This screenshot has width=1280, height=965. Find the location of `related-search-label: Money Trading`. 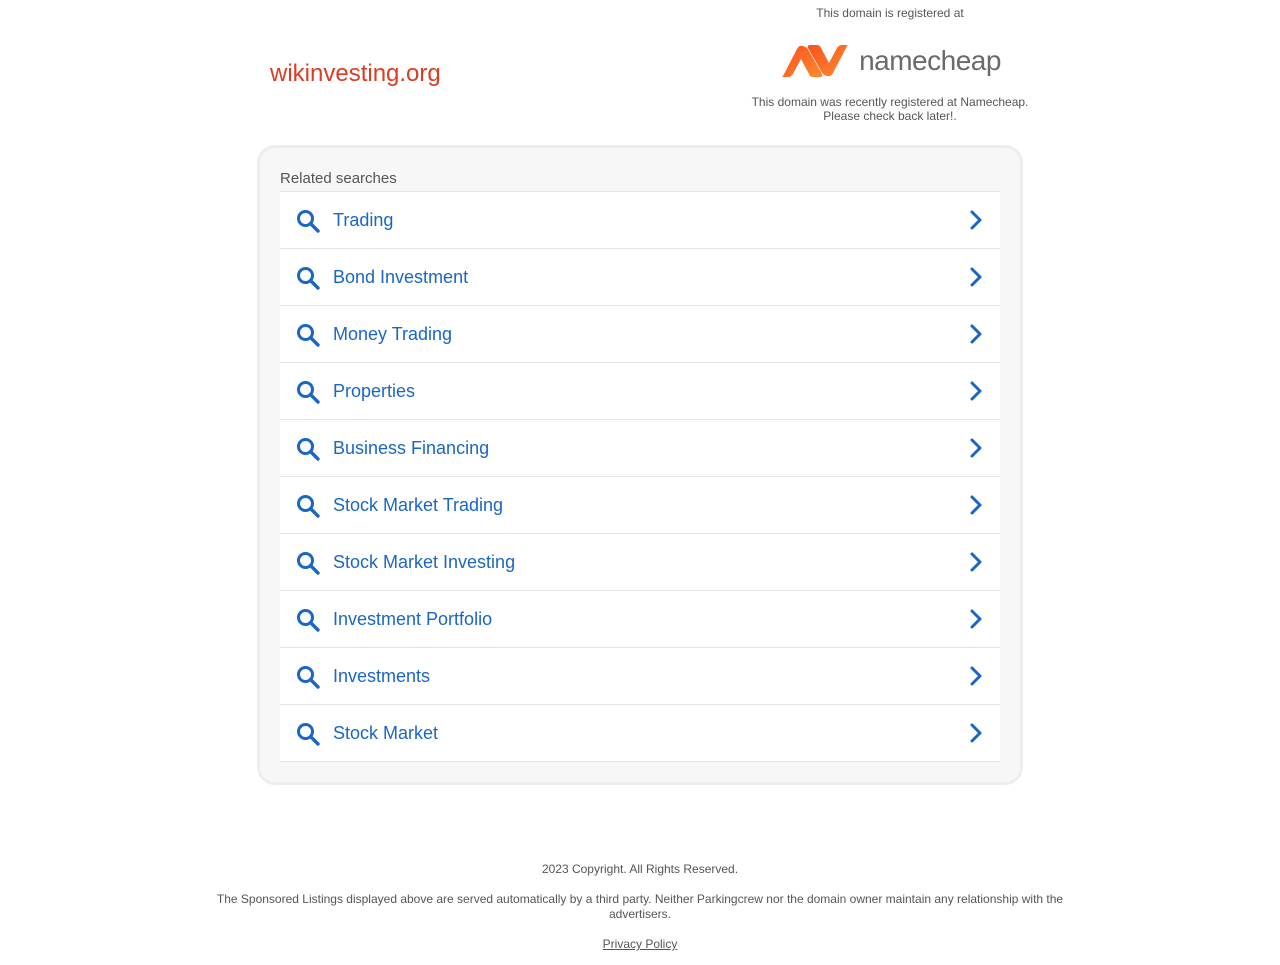

related-search-label: Money Trading is located at coordinates (393, 334).